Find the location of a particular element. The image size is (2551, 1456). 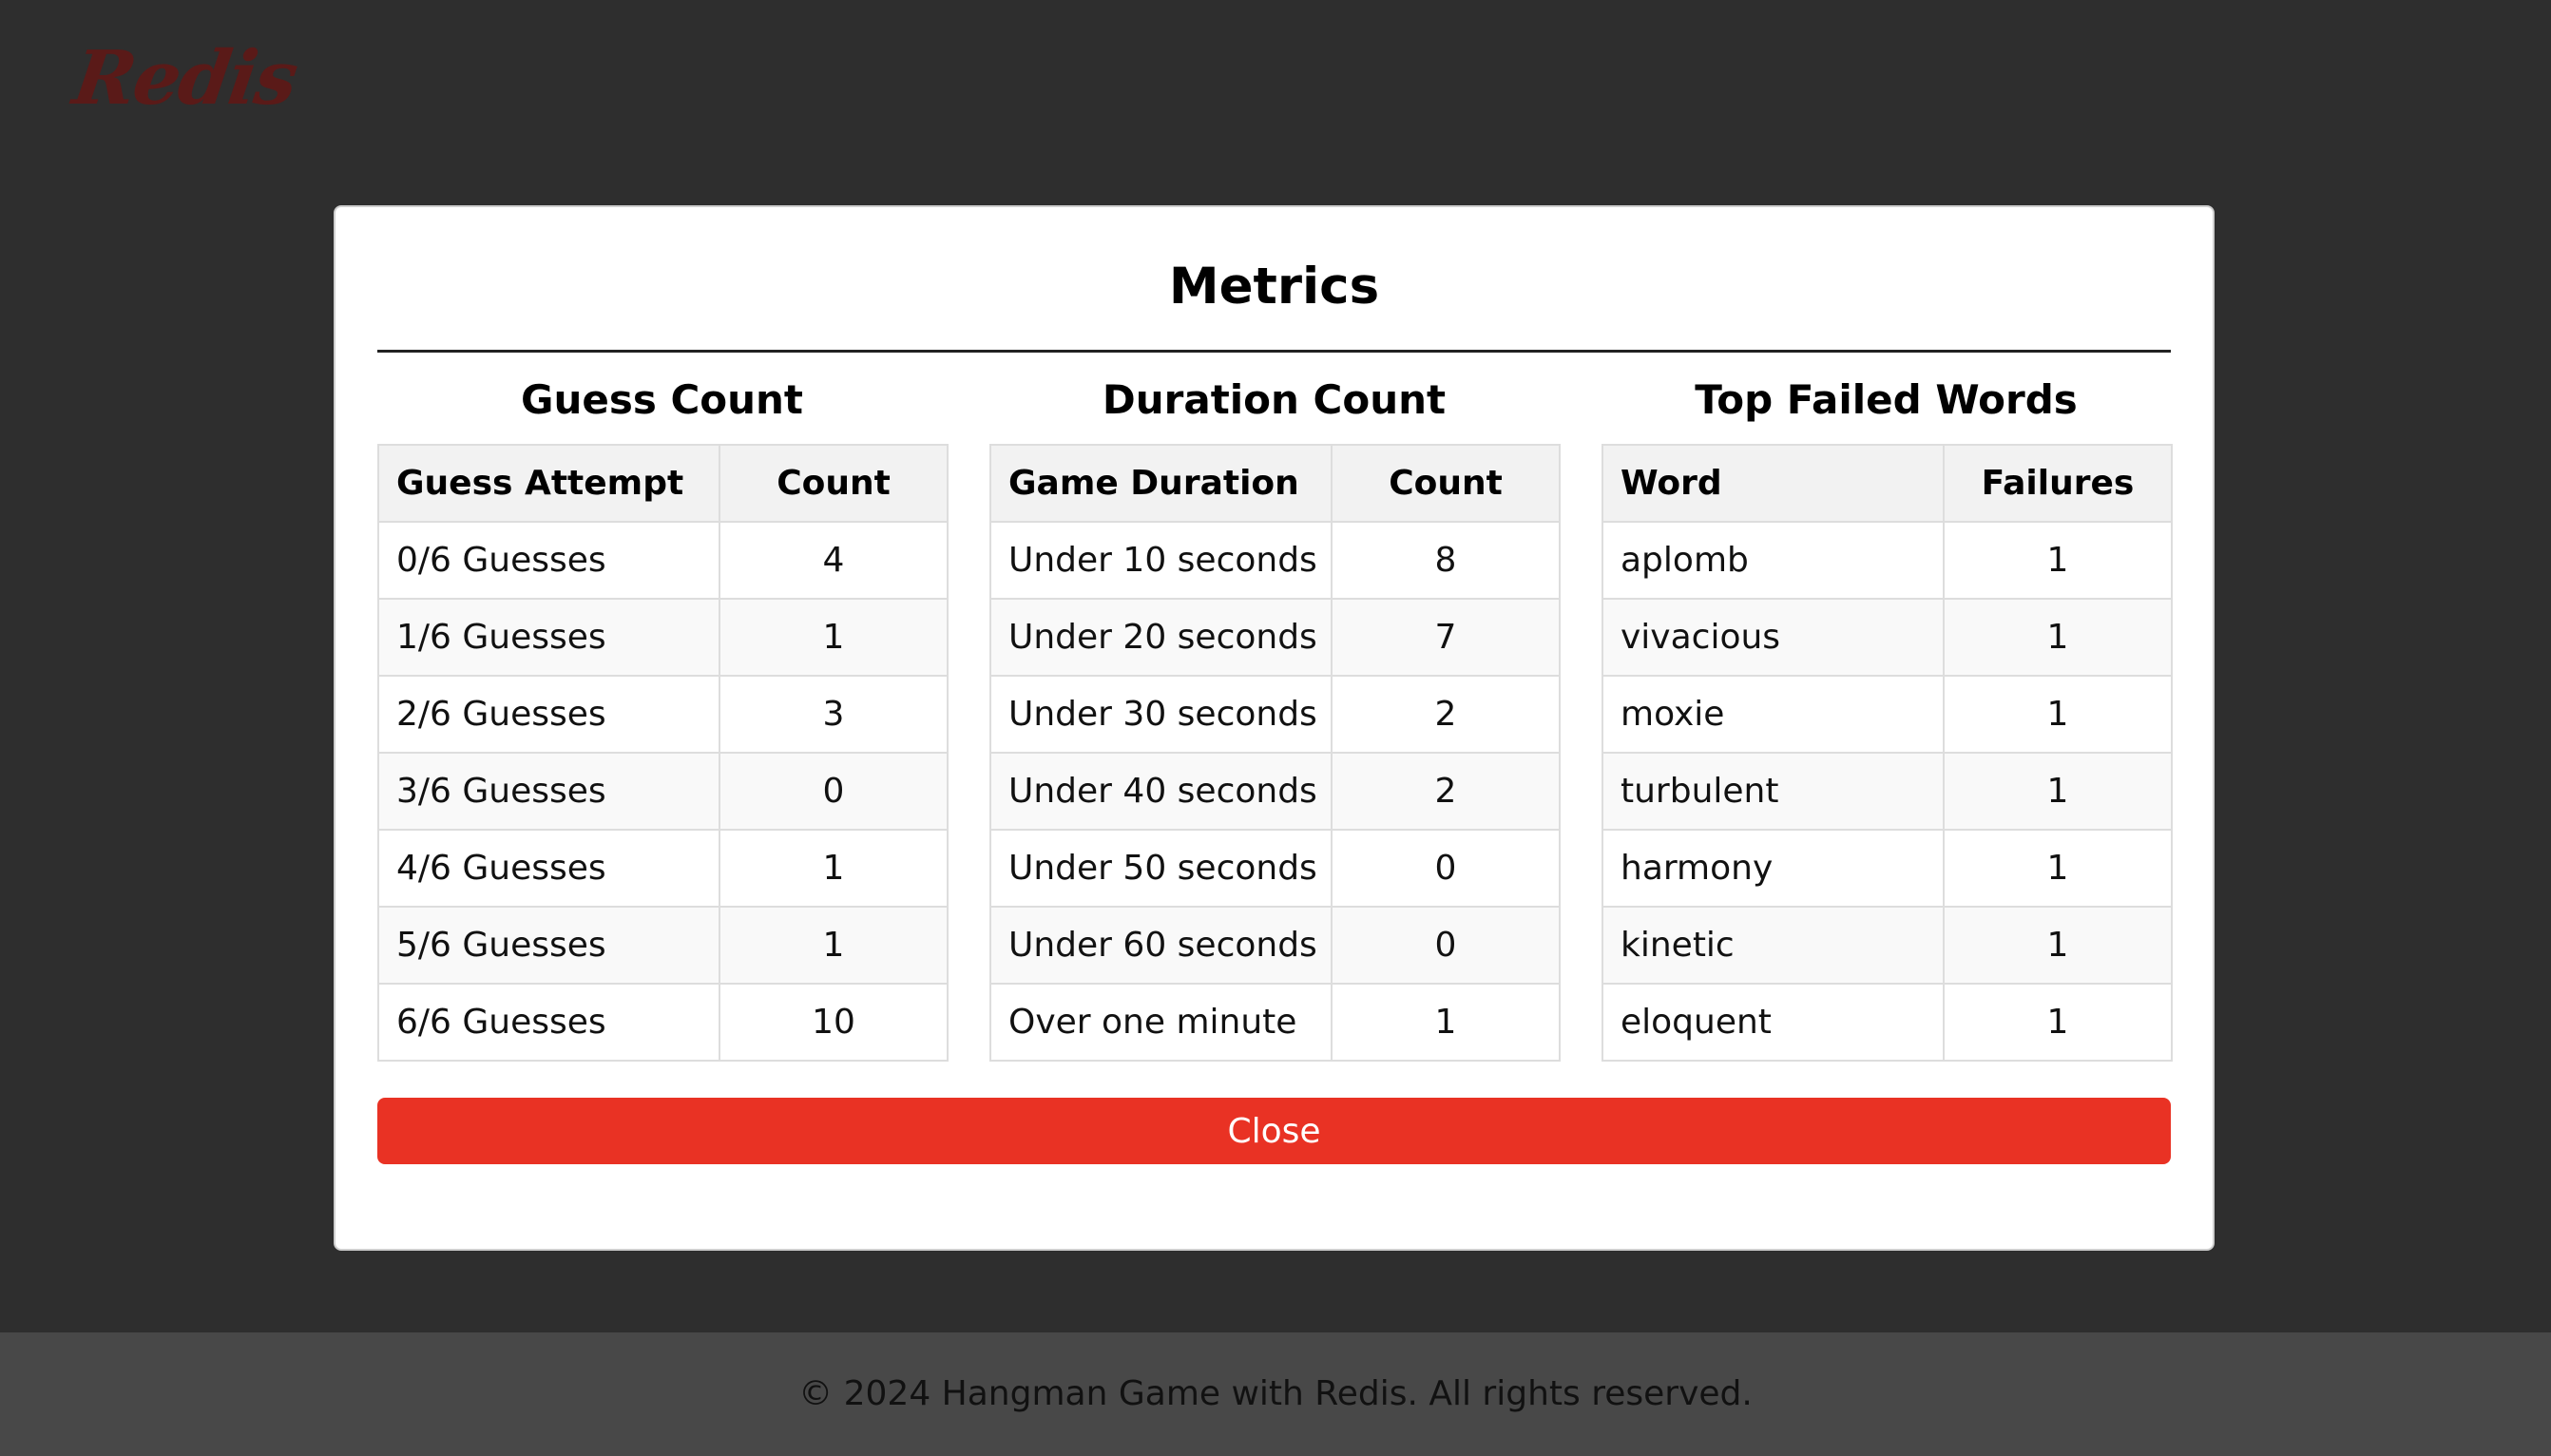

word-cell: turbulent is located at coordinates (1773, 792).